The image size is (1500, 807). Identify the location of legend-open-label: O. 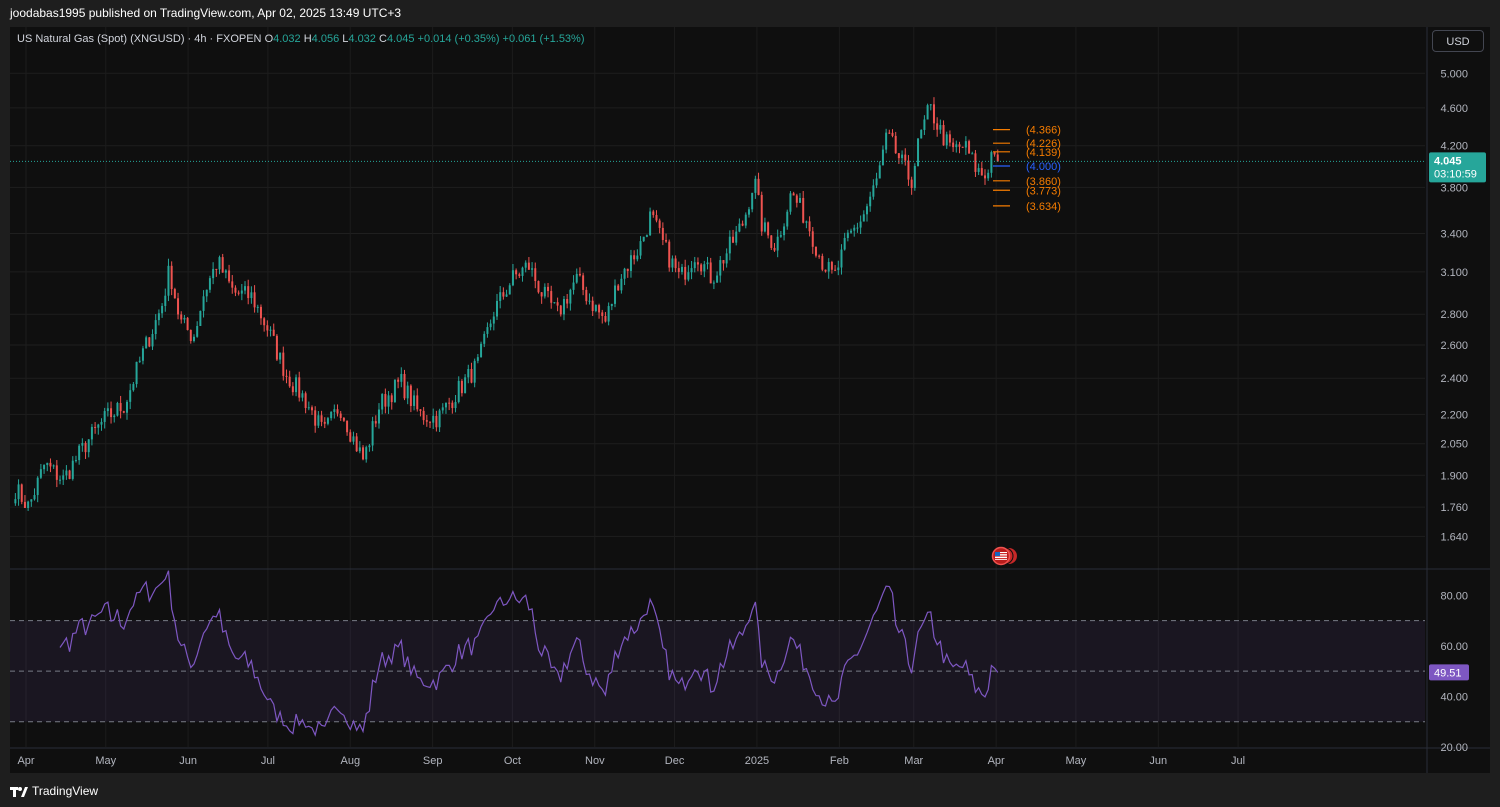
(269, 39).